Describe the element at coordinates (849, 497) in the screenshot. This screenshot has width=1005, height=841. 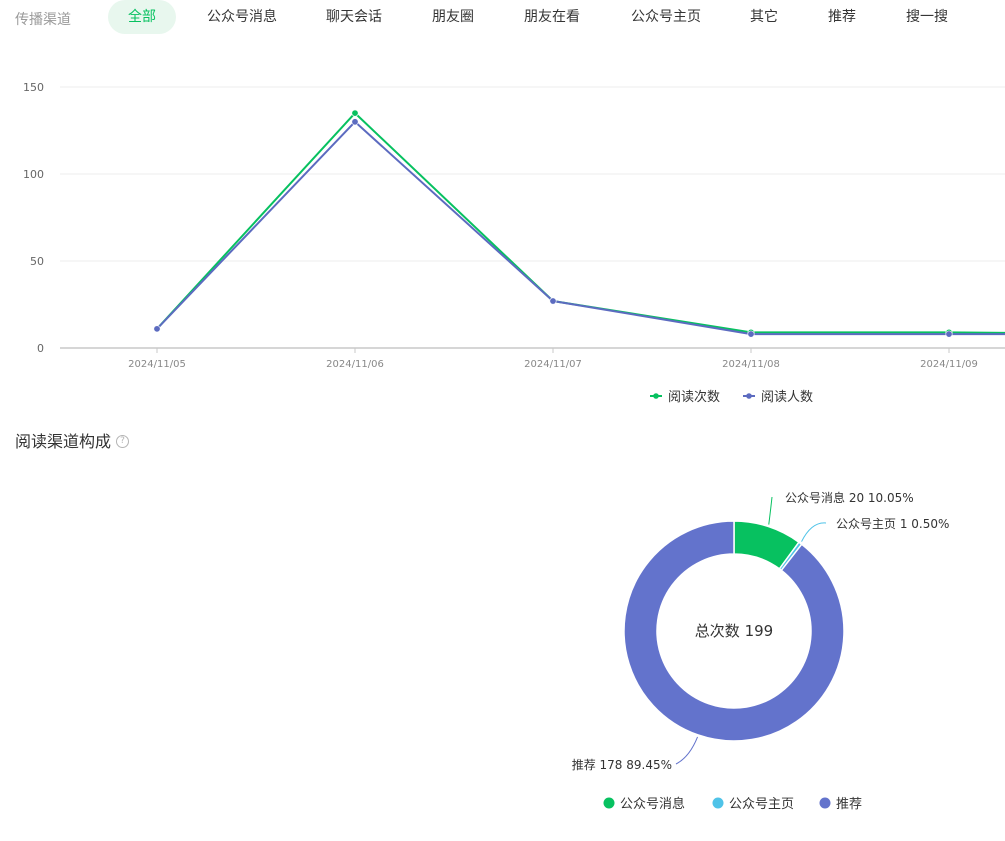
I see `slice-label: 公众号消息 20 10.05%` at that location.